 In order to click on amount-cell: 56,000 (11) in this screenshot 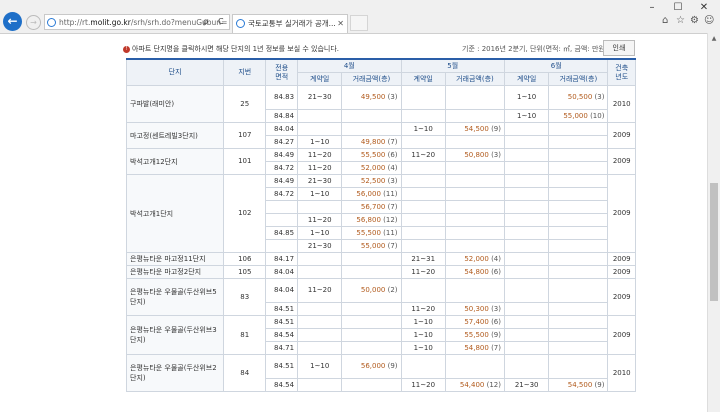, I will do `click(371, 194)`.